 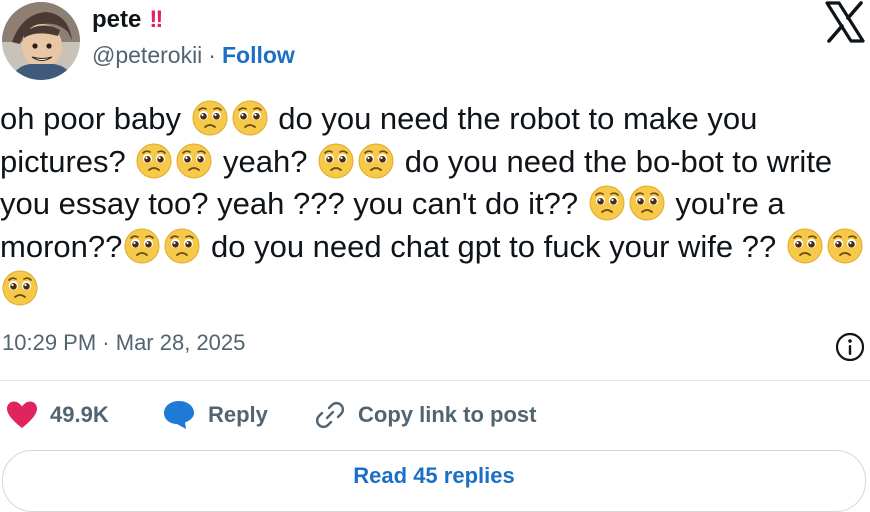 I want to click on tweet-segment: oh poor baby, so click(x=90, y=118).